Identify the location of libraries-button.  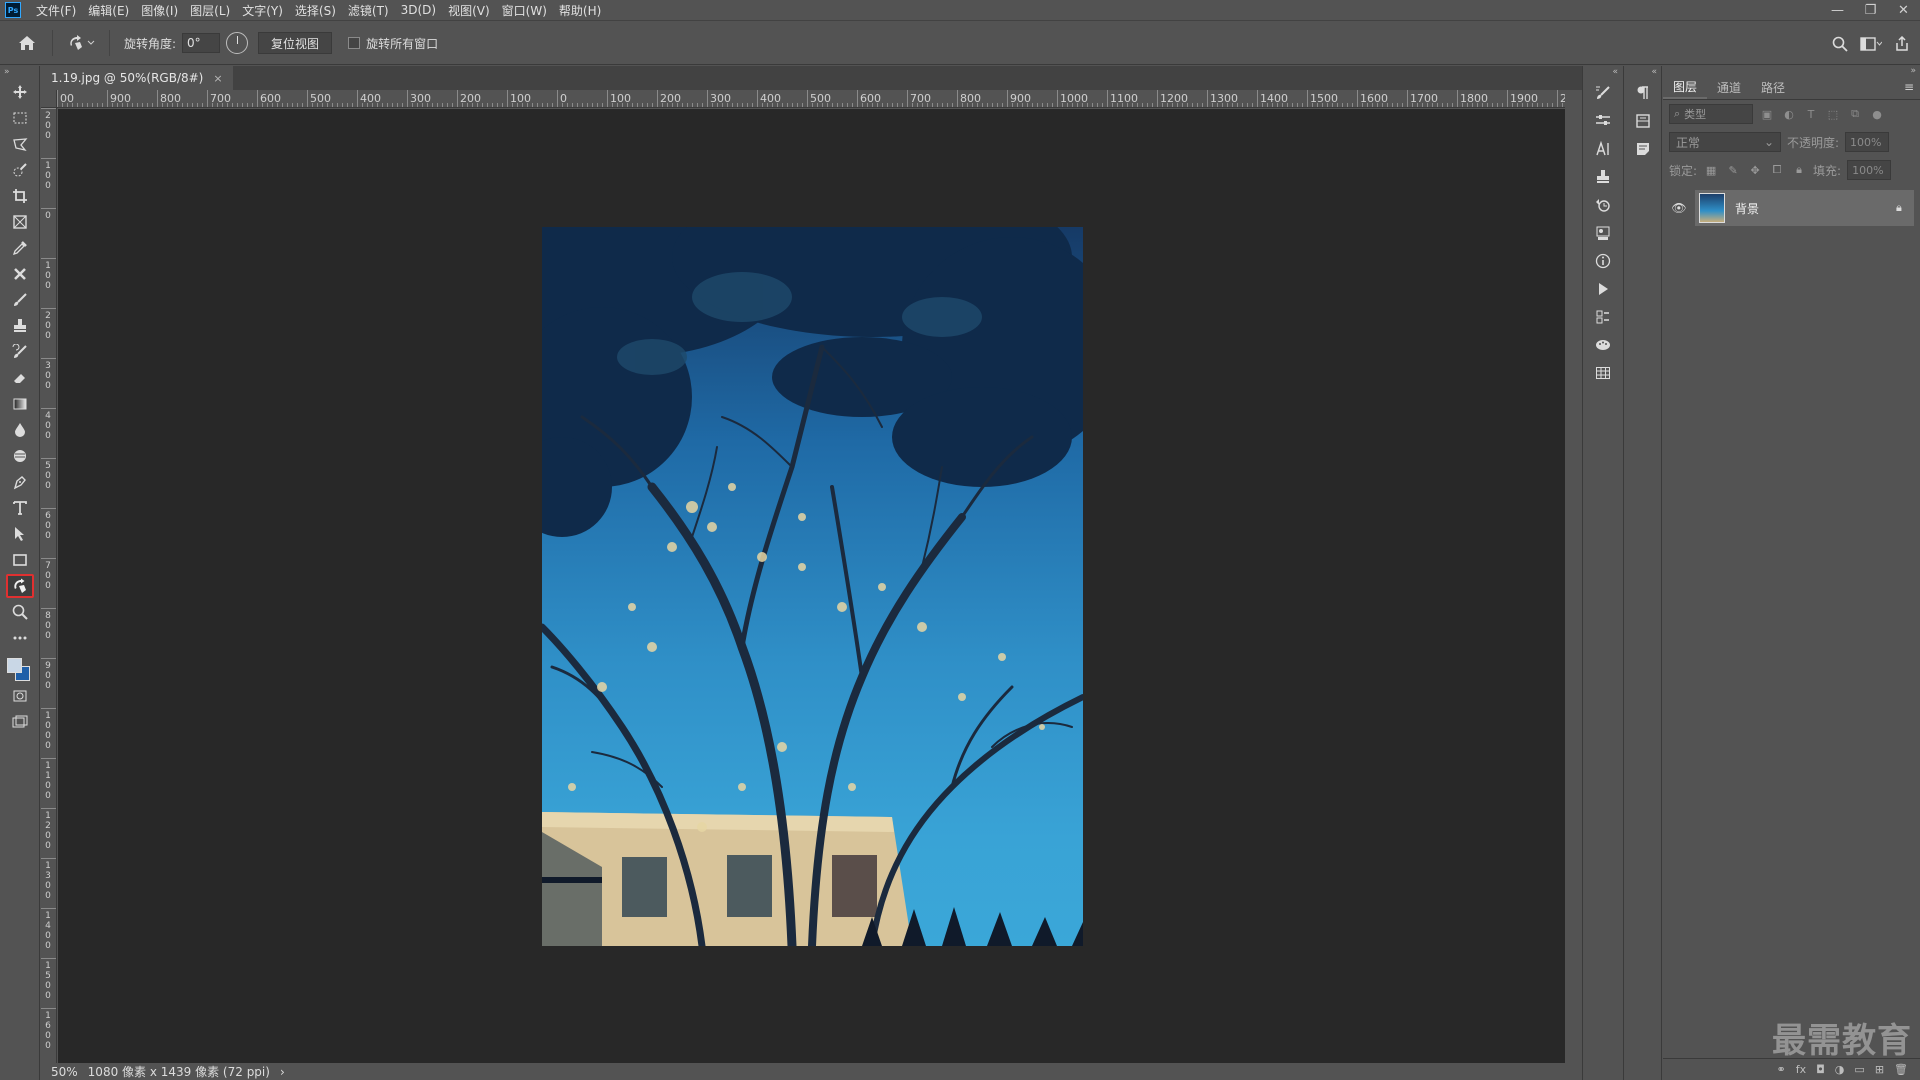
(1643, 121).